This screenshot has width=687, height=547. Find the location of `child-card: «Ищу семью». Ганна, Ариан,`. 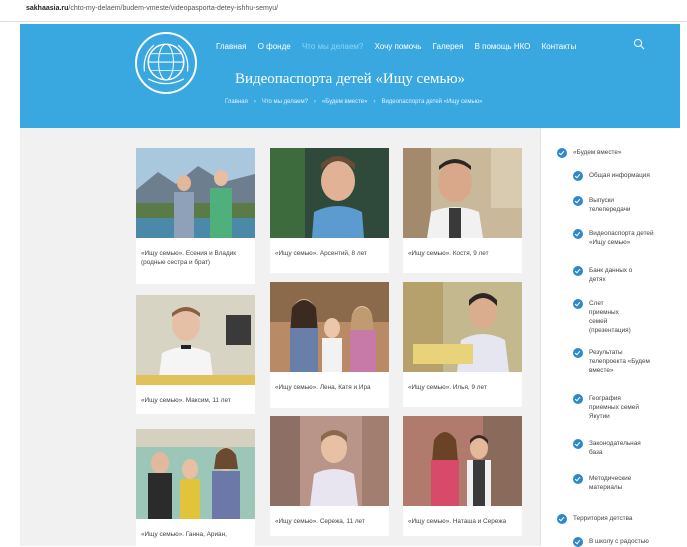

child-card: «Ищу семью». Ганна, Ариан, is located at coordinates (195, 487).